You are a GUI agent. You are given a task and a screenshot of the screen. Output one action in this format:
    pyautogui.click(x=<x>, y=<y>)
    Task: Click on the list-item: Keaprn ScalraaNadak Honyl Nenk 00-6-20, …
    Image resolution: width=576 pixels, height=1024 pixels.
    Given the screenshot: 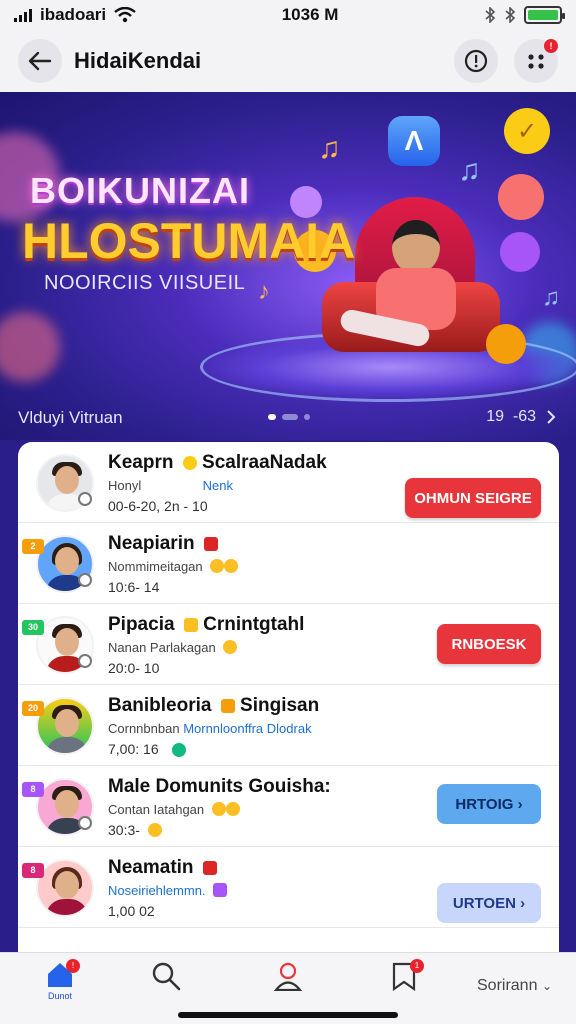 What is the action you would take?
    pyautogui.click(x=288, y=482)
    